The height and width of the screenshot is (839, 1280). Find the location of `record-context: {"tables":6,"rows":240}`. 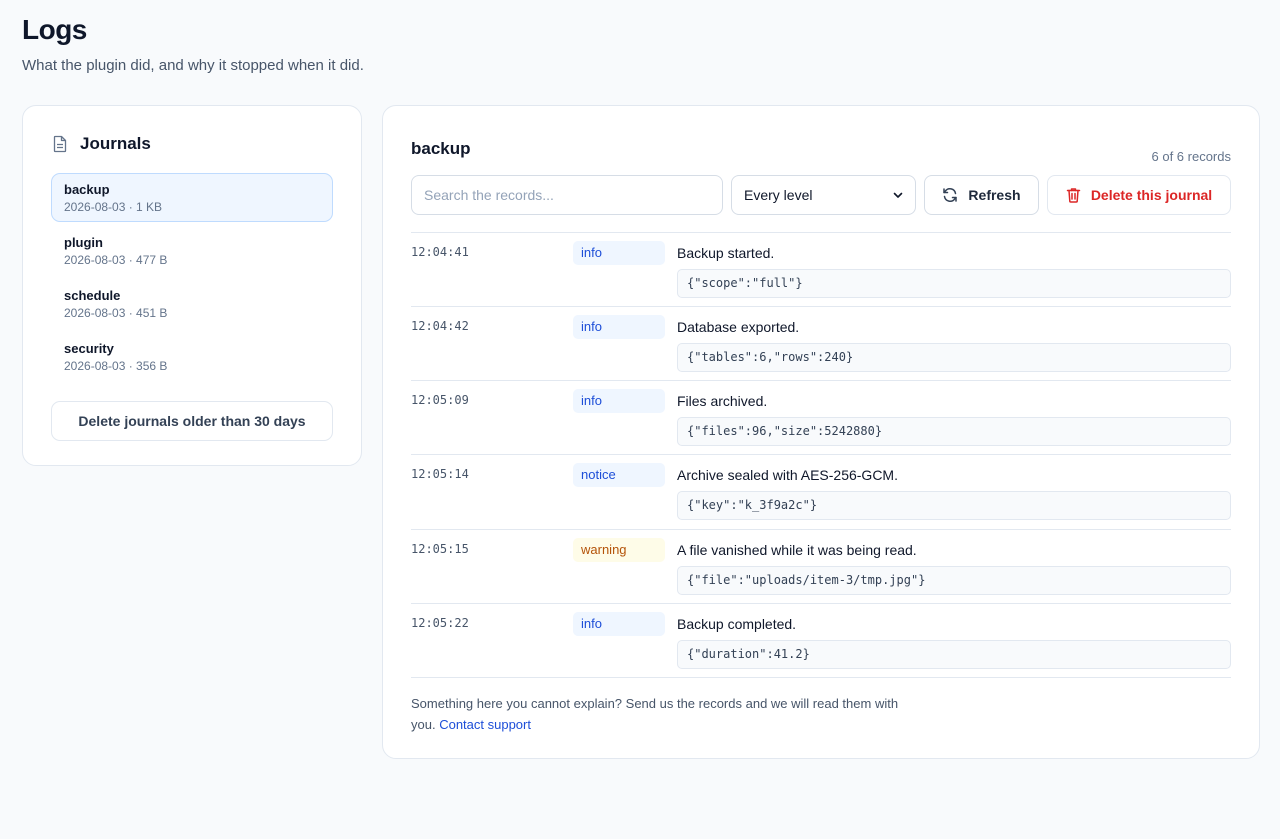

record-context: {"tables":6,"rows":240} is located at coordinates (954, 357).